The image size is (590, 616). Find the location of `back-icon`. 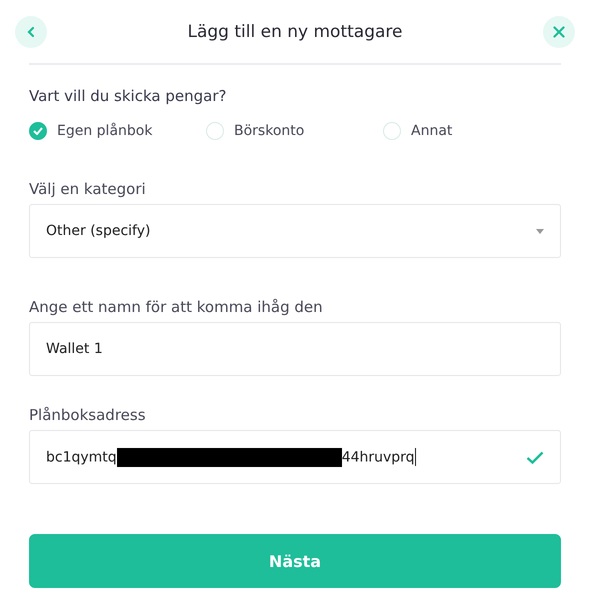

back-icon is located at coordinates (31, 32).